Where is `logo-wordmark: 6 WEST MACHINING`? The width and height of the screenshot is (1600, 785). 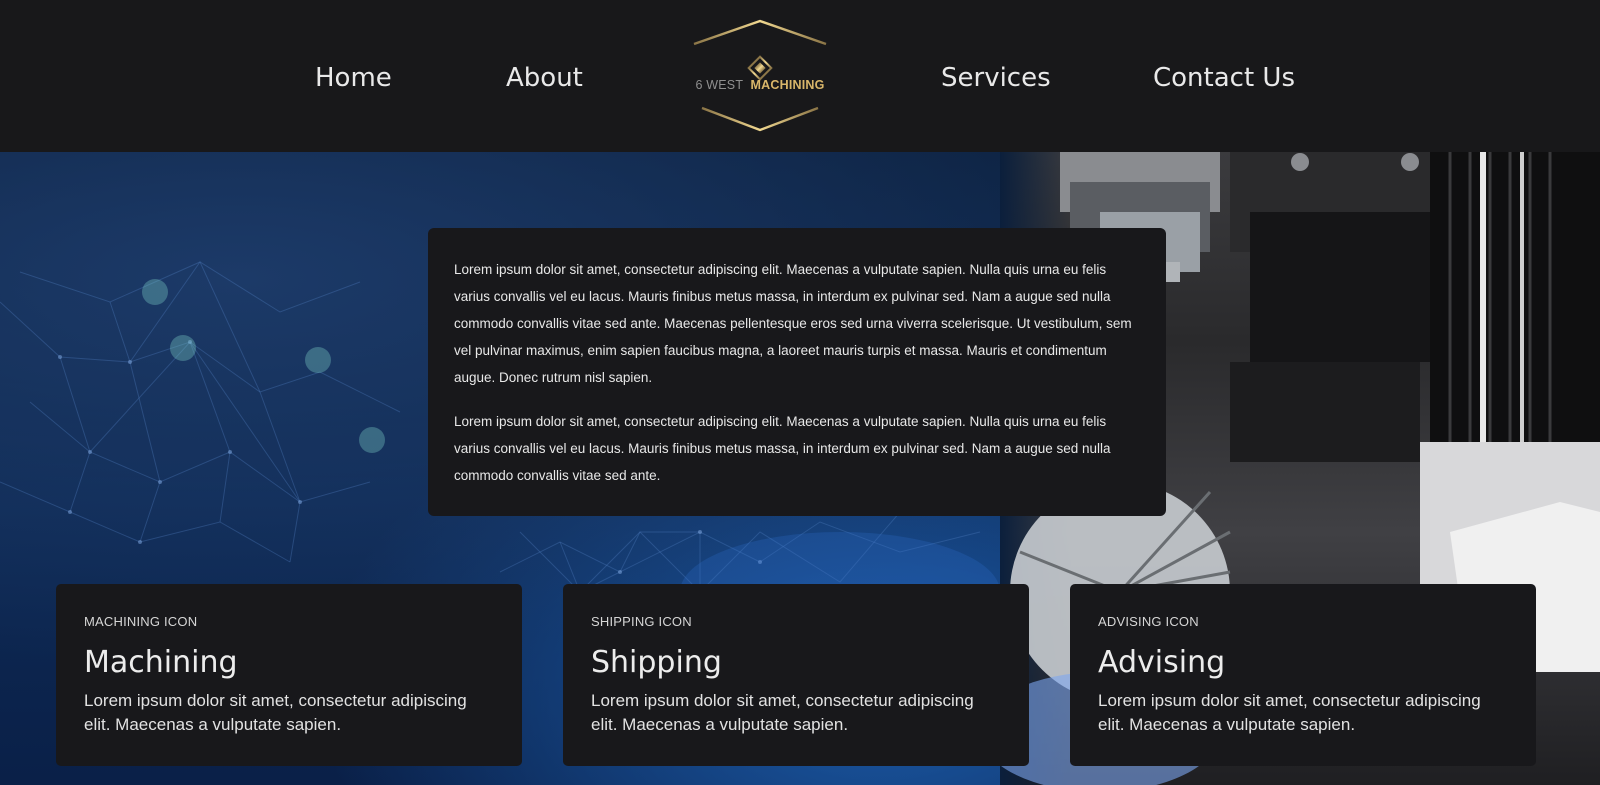 logo-wordmark: 6 WEST MACHINING is located at coordinates (760, 85).